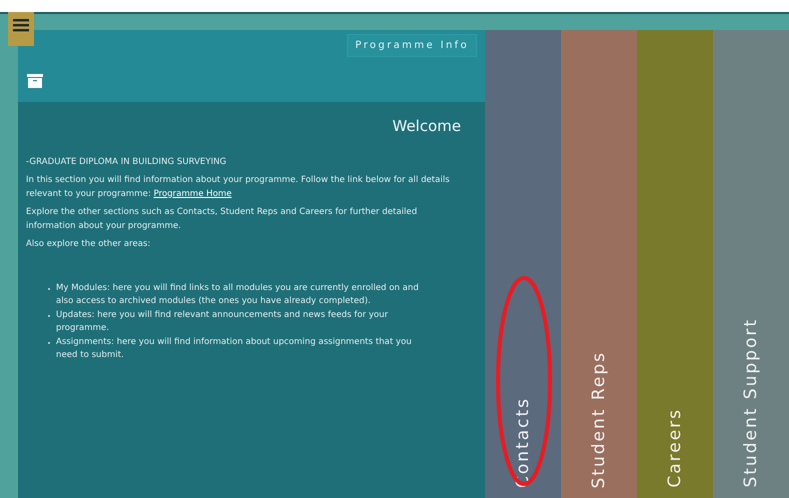  Describe the element at coordinates (412, 45) in the screenshot. I see `programme-info-button: Programme Info` at that location.